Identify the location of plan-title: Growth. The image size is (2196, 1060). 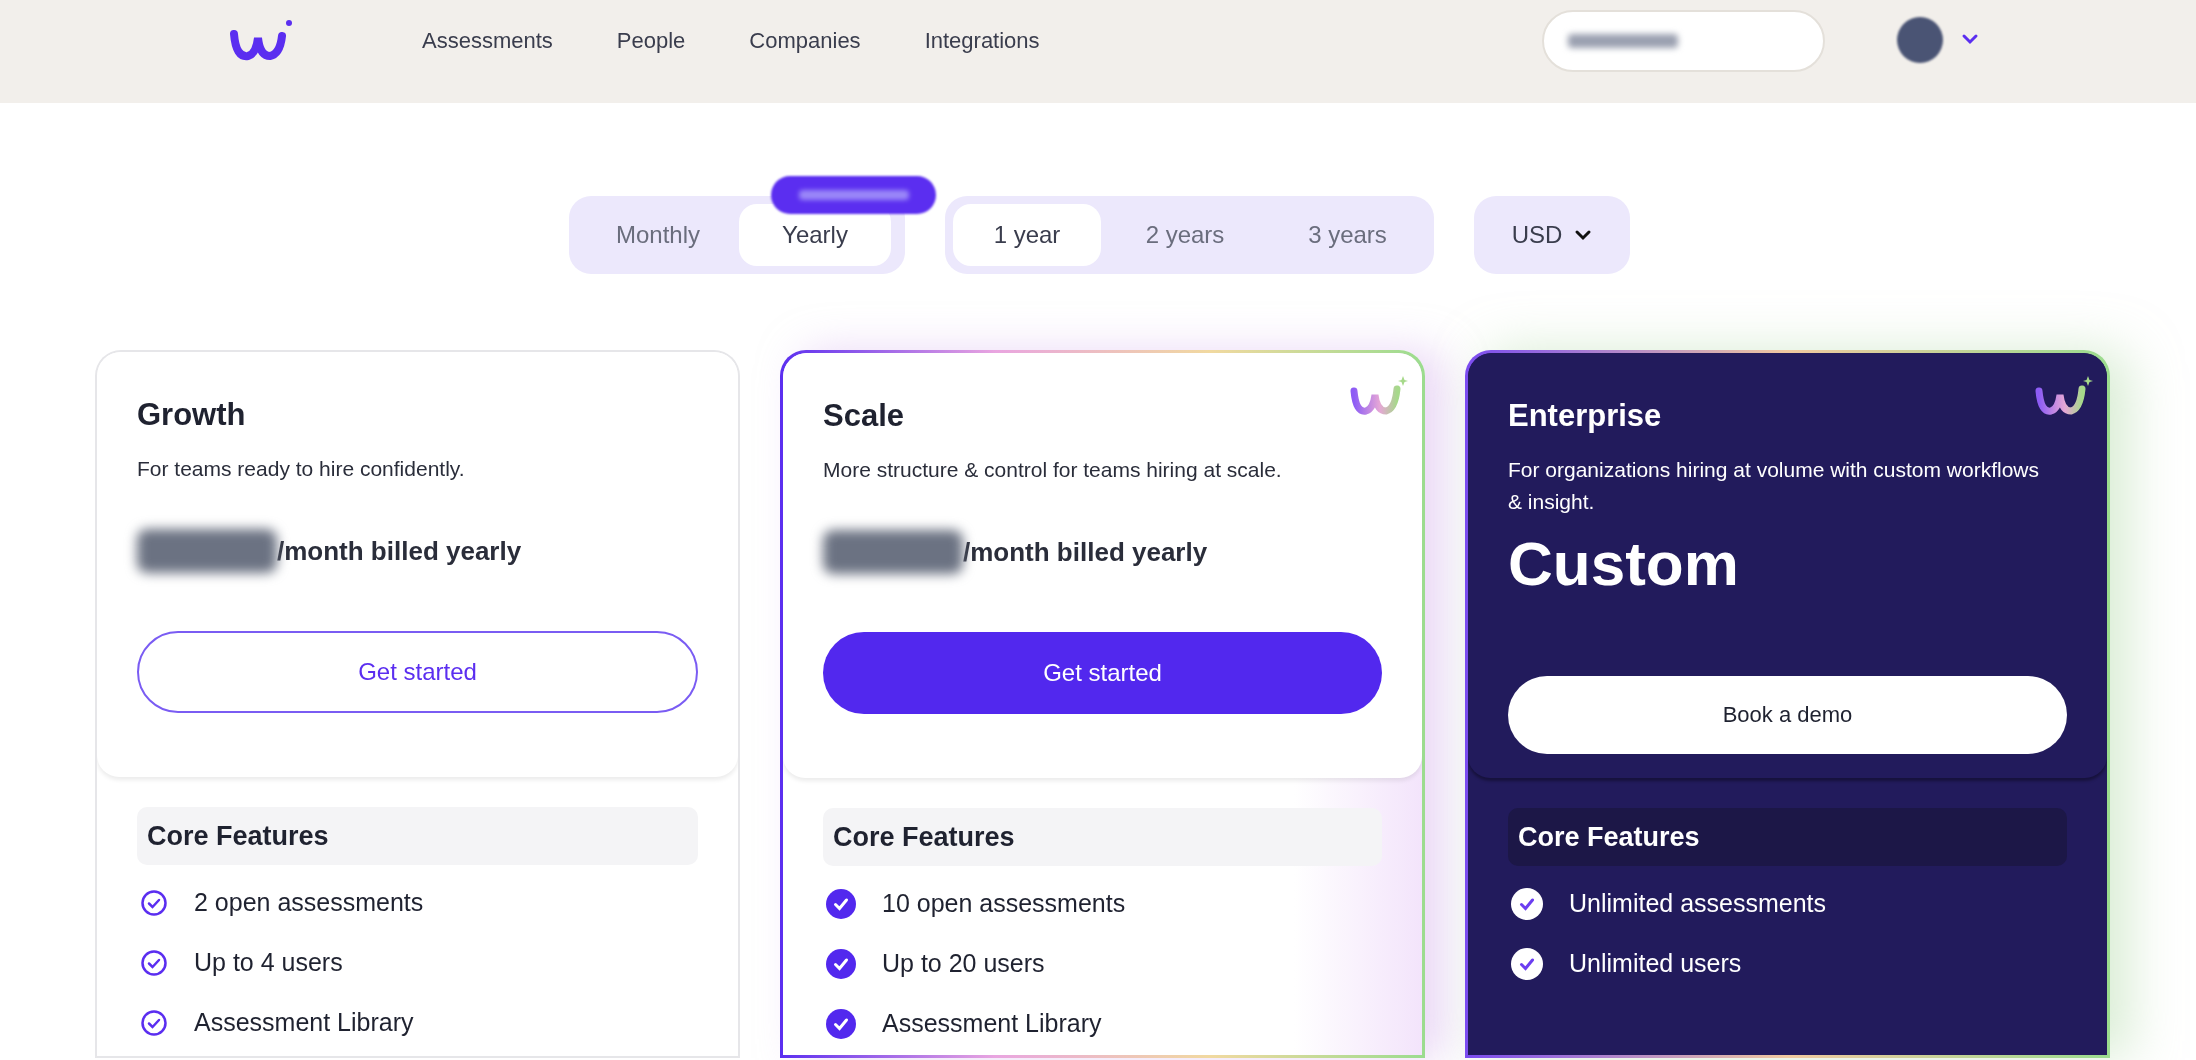
(192, 415).